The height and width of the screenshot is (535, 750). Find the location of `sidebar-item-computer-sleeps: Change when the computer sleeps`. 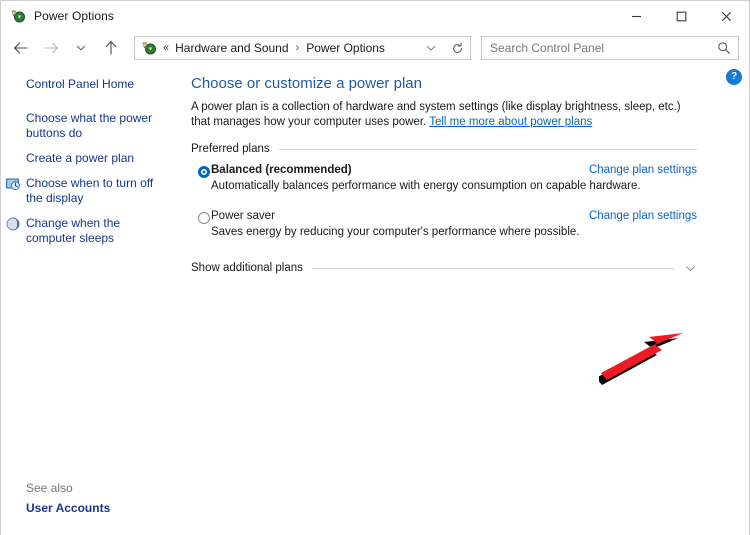

sidebar-item-computer-sleeps: Change when the computer sleeps is located at coordinates (91, 231).